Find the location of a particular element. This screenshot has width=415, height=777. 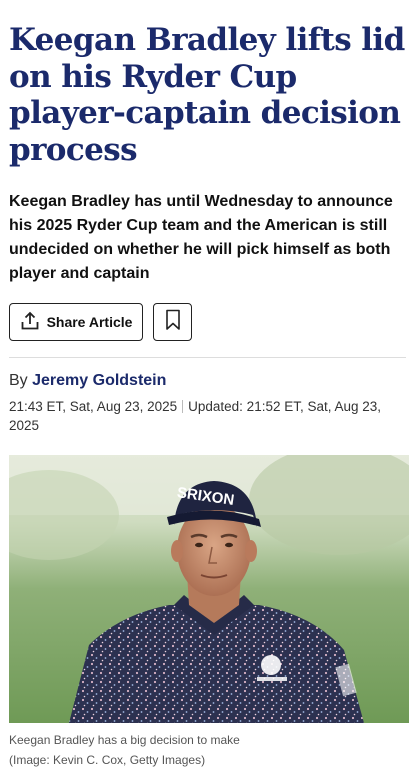

bookmark-button is located at coordinates (172, 322).